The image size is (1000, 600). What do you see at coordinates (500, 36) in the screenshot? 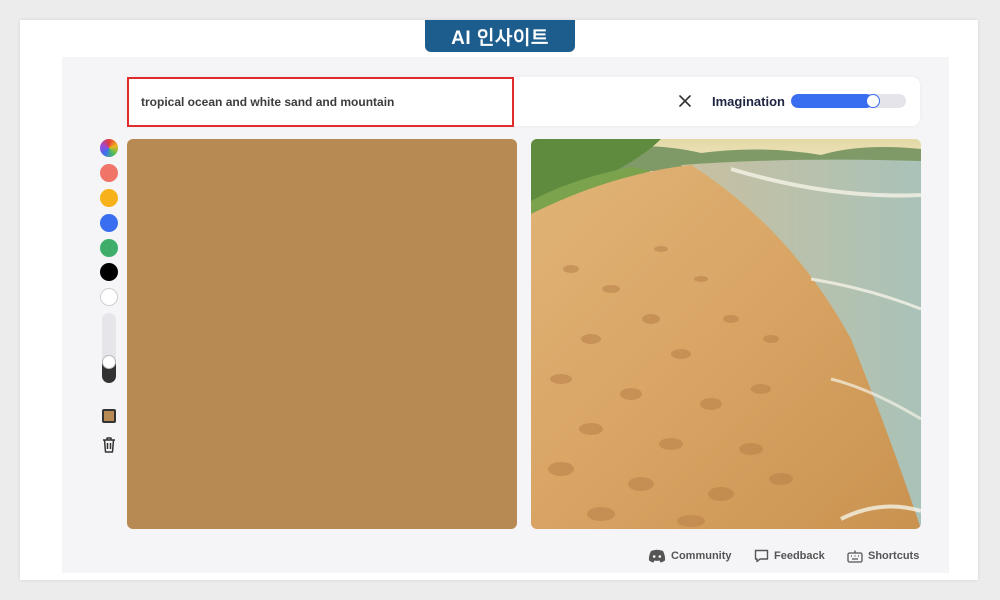
I see `page-badge: AI 인사이트` at bounding box center [500, 36].